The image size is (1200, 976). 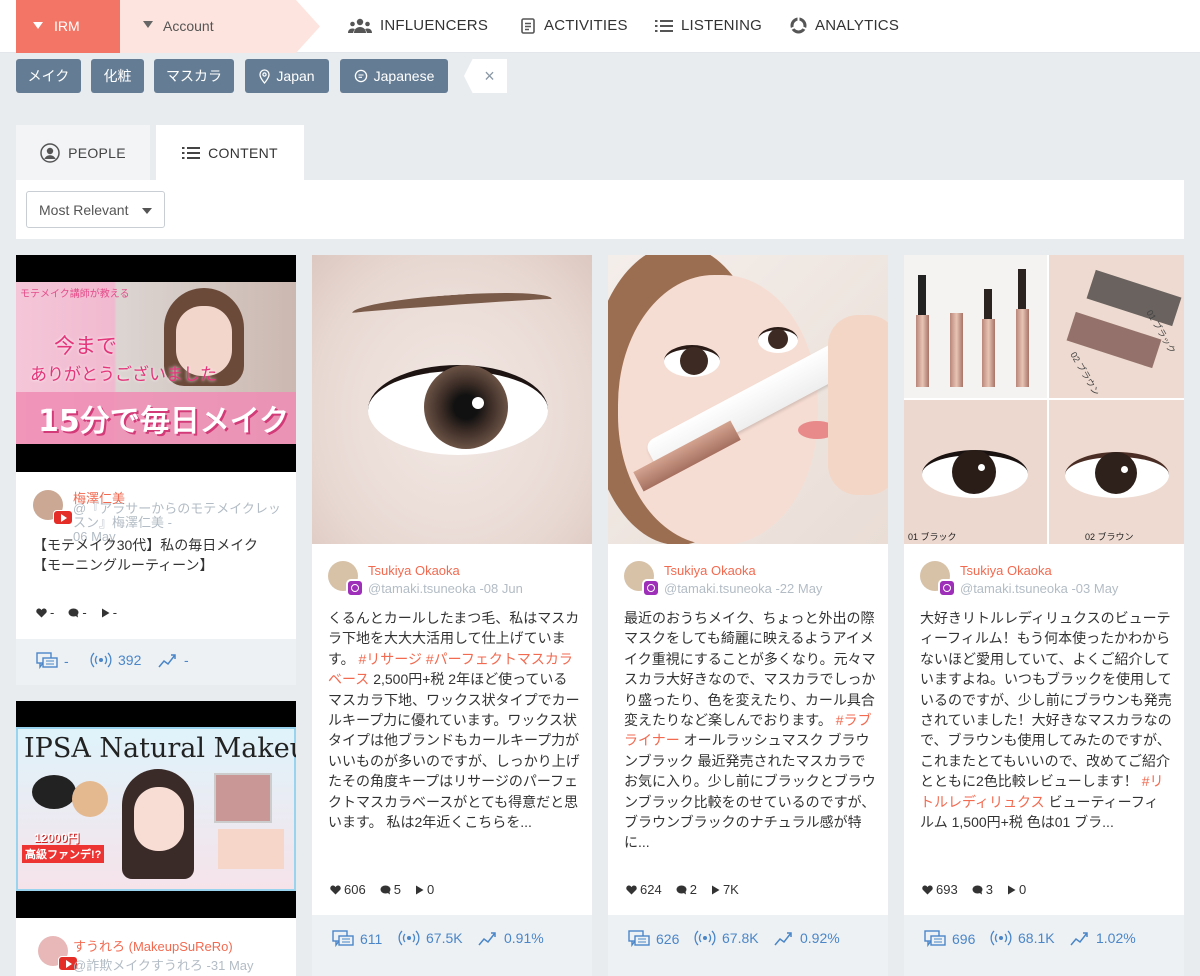 I want to click on filter-tag-location: Japan, so click(x=287, y=76).